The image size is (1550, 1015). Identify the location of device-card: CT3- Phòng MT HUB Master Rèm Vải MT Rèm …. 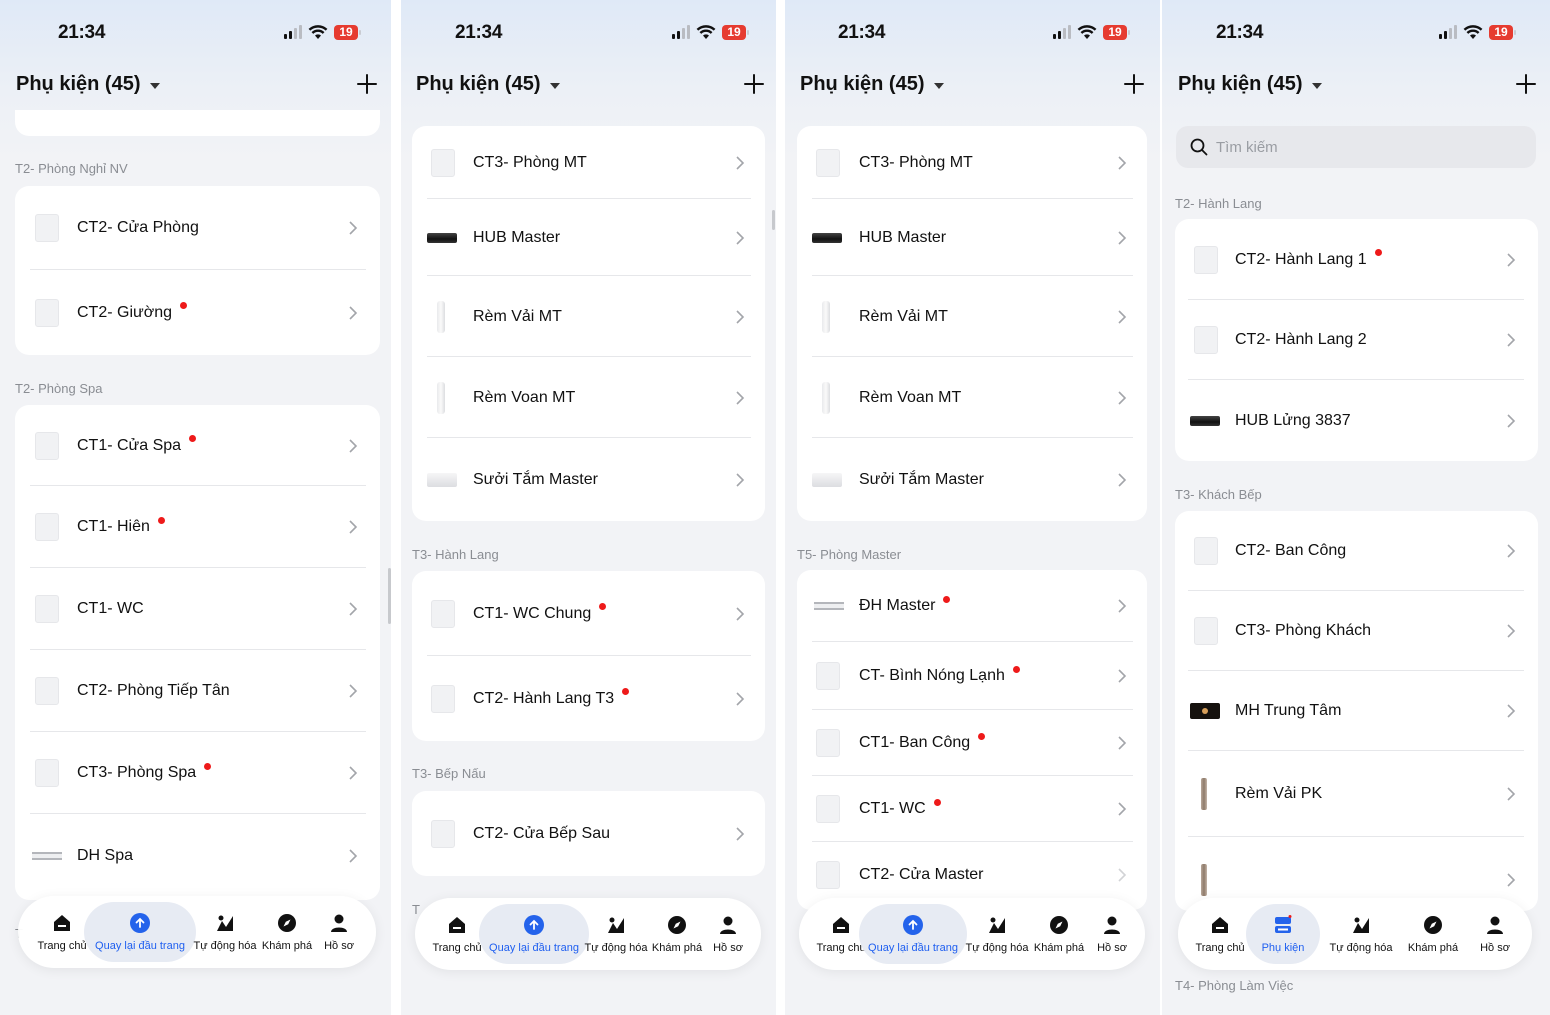
(588, 323).